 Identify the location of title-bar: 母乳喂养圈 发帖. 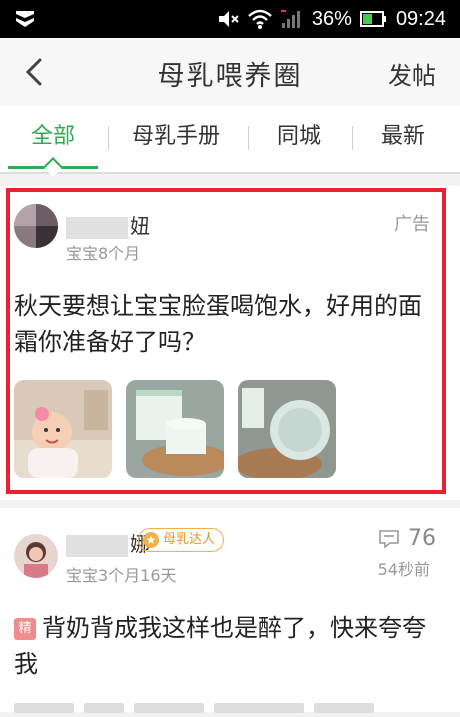
(230, 72).